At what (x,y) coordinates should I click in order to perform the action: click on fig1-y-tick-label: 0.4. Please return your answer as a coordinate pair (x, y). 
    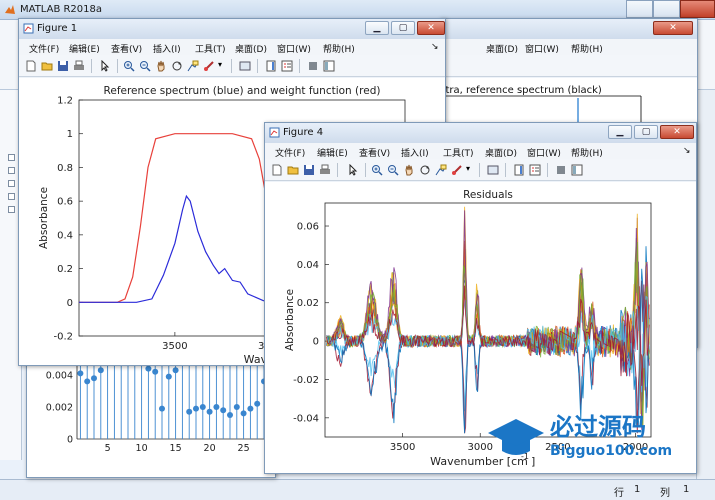
    Looking at the image, I should click on (65, 235).